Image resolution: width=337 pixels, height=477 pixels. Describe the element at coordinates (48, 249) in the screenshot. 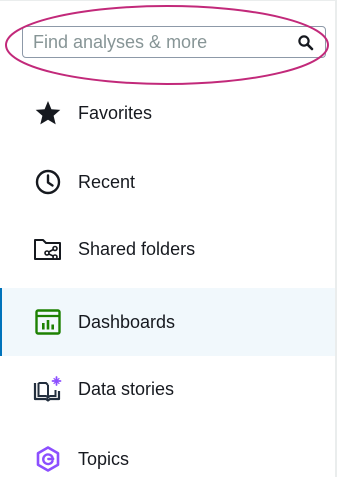

I see `shared-folder-icon` at that location.